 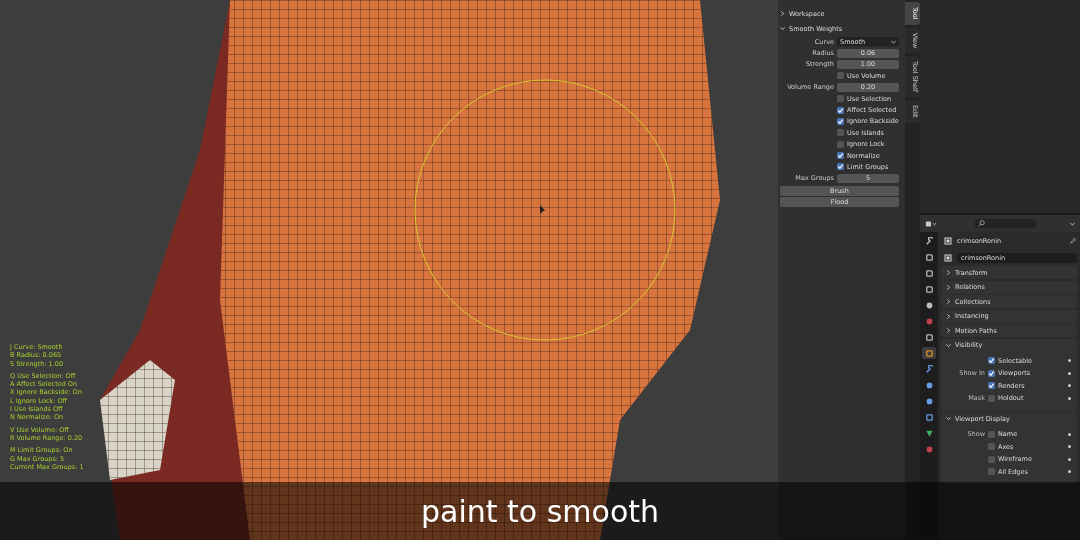 What do you see at coordinates (1073, 240) in the screenshot?
I see `pin-icon` at bounding box center [1073, 240].